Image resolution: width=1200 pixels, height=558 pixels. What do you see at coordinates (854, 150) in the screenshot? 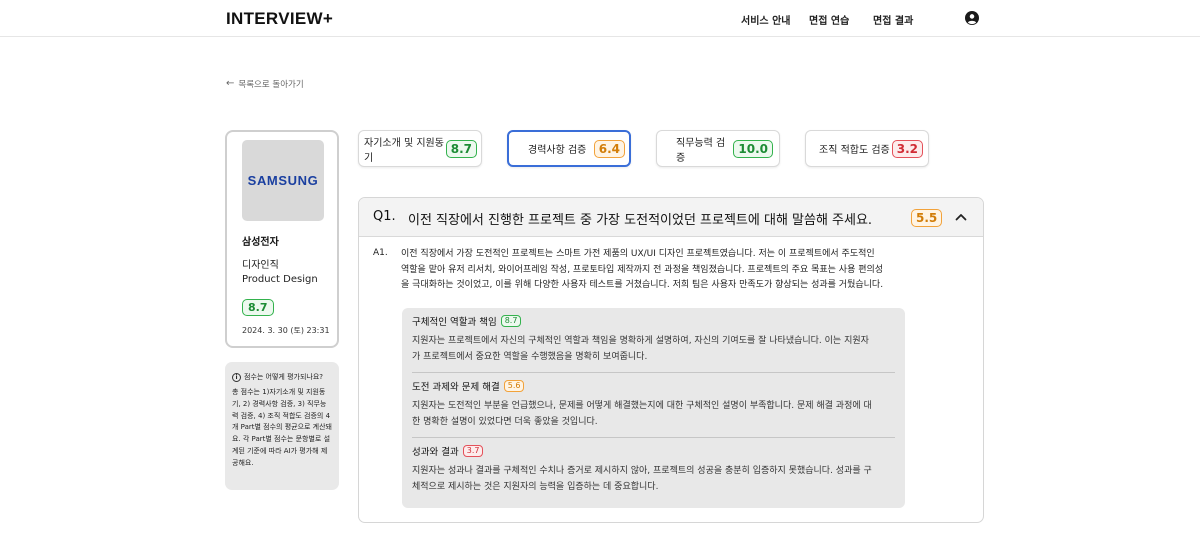
I see `tab-label: 조직 적합도 검증` at bounding box center [854, 150].